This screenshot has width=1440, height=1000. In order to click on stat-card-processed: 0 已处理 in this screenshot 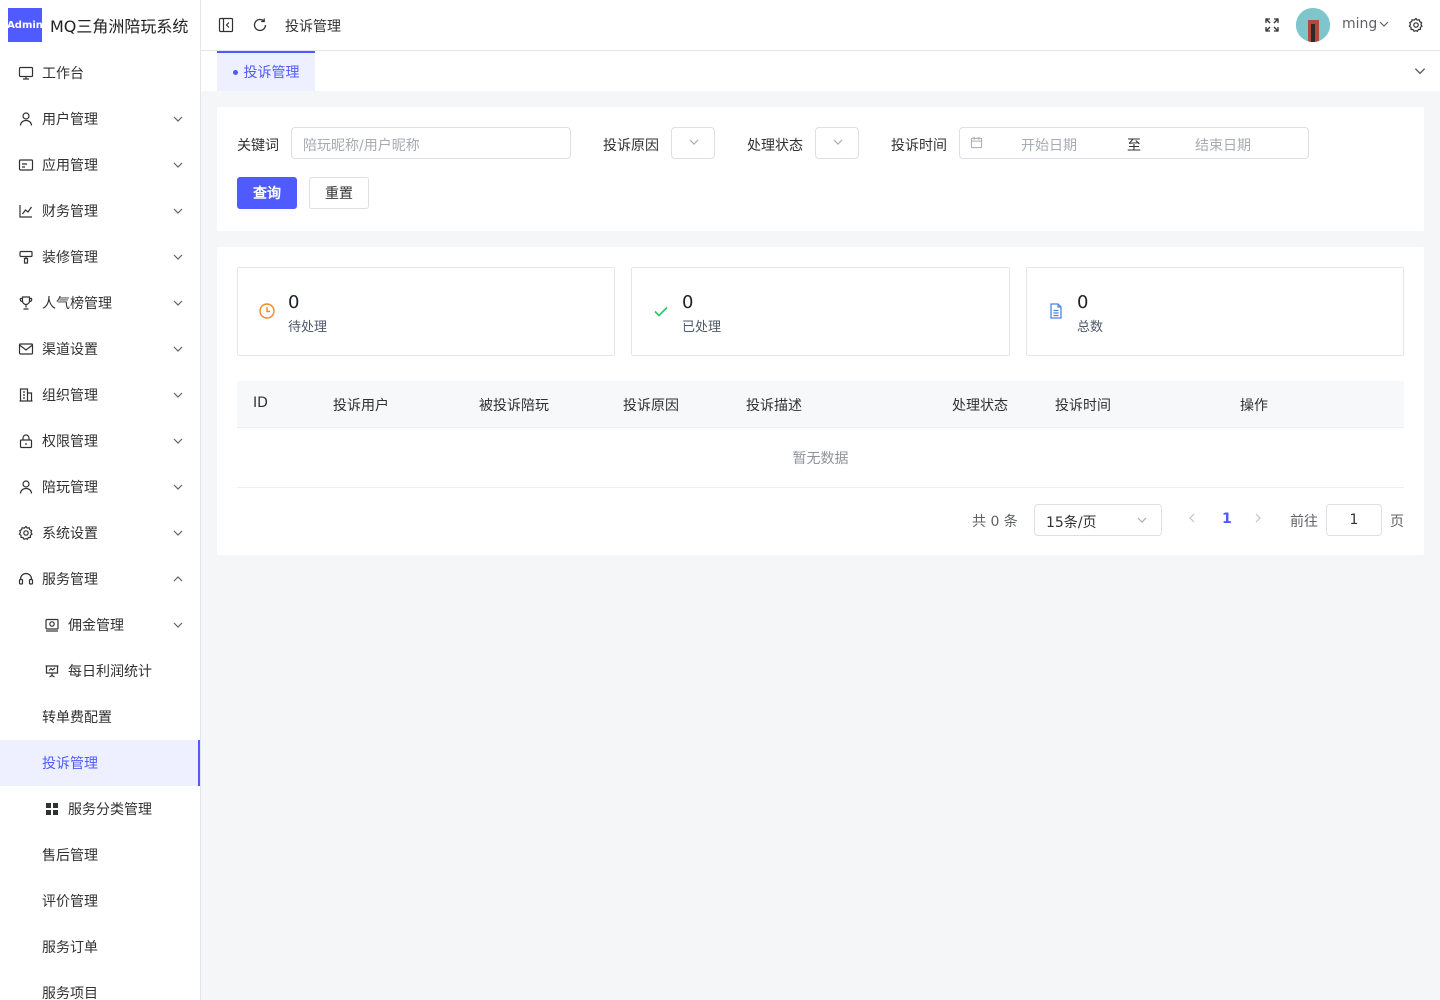, I will do `click(820, 311)`.